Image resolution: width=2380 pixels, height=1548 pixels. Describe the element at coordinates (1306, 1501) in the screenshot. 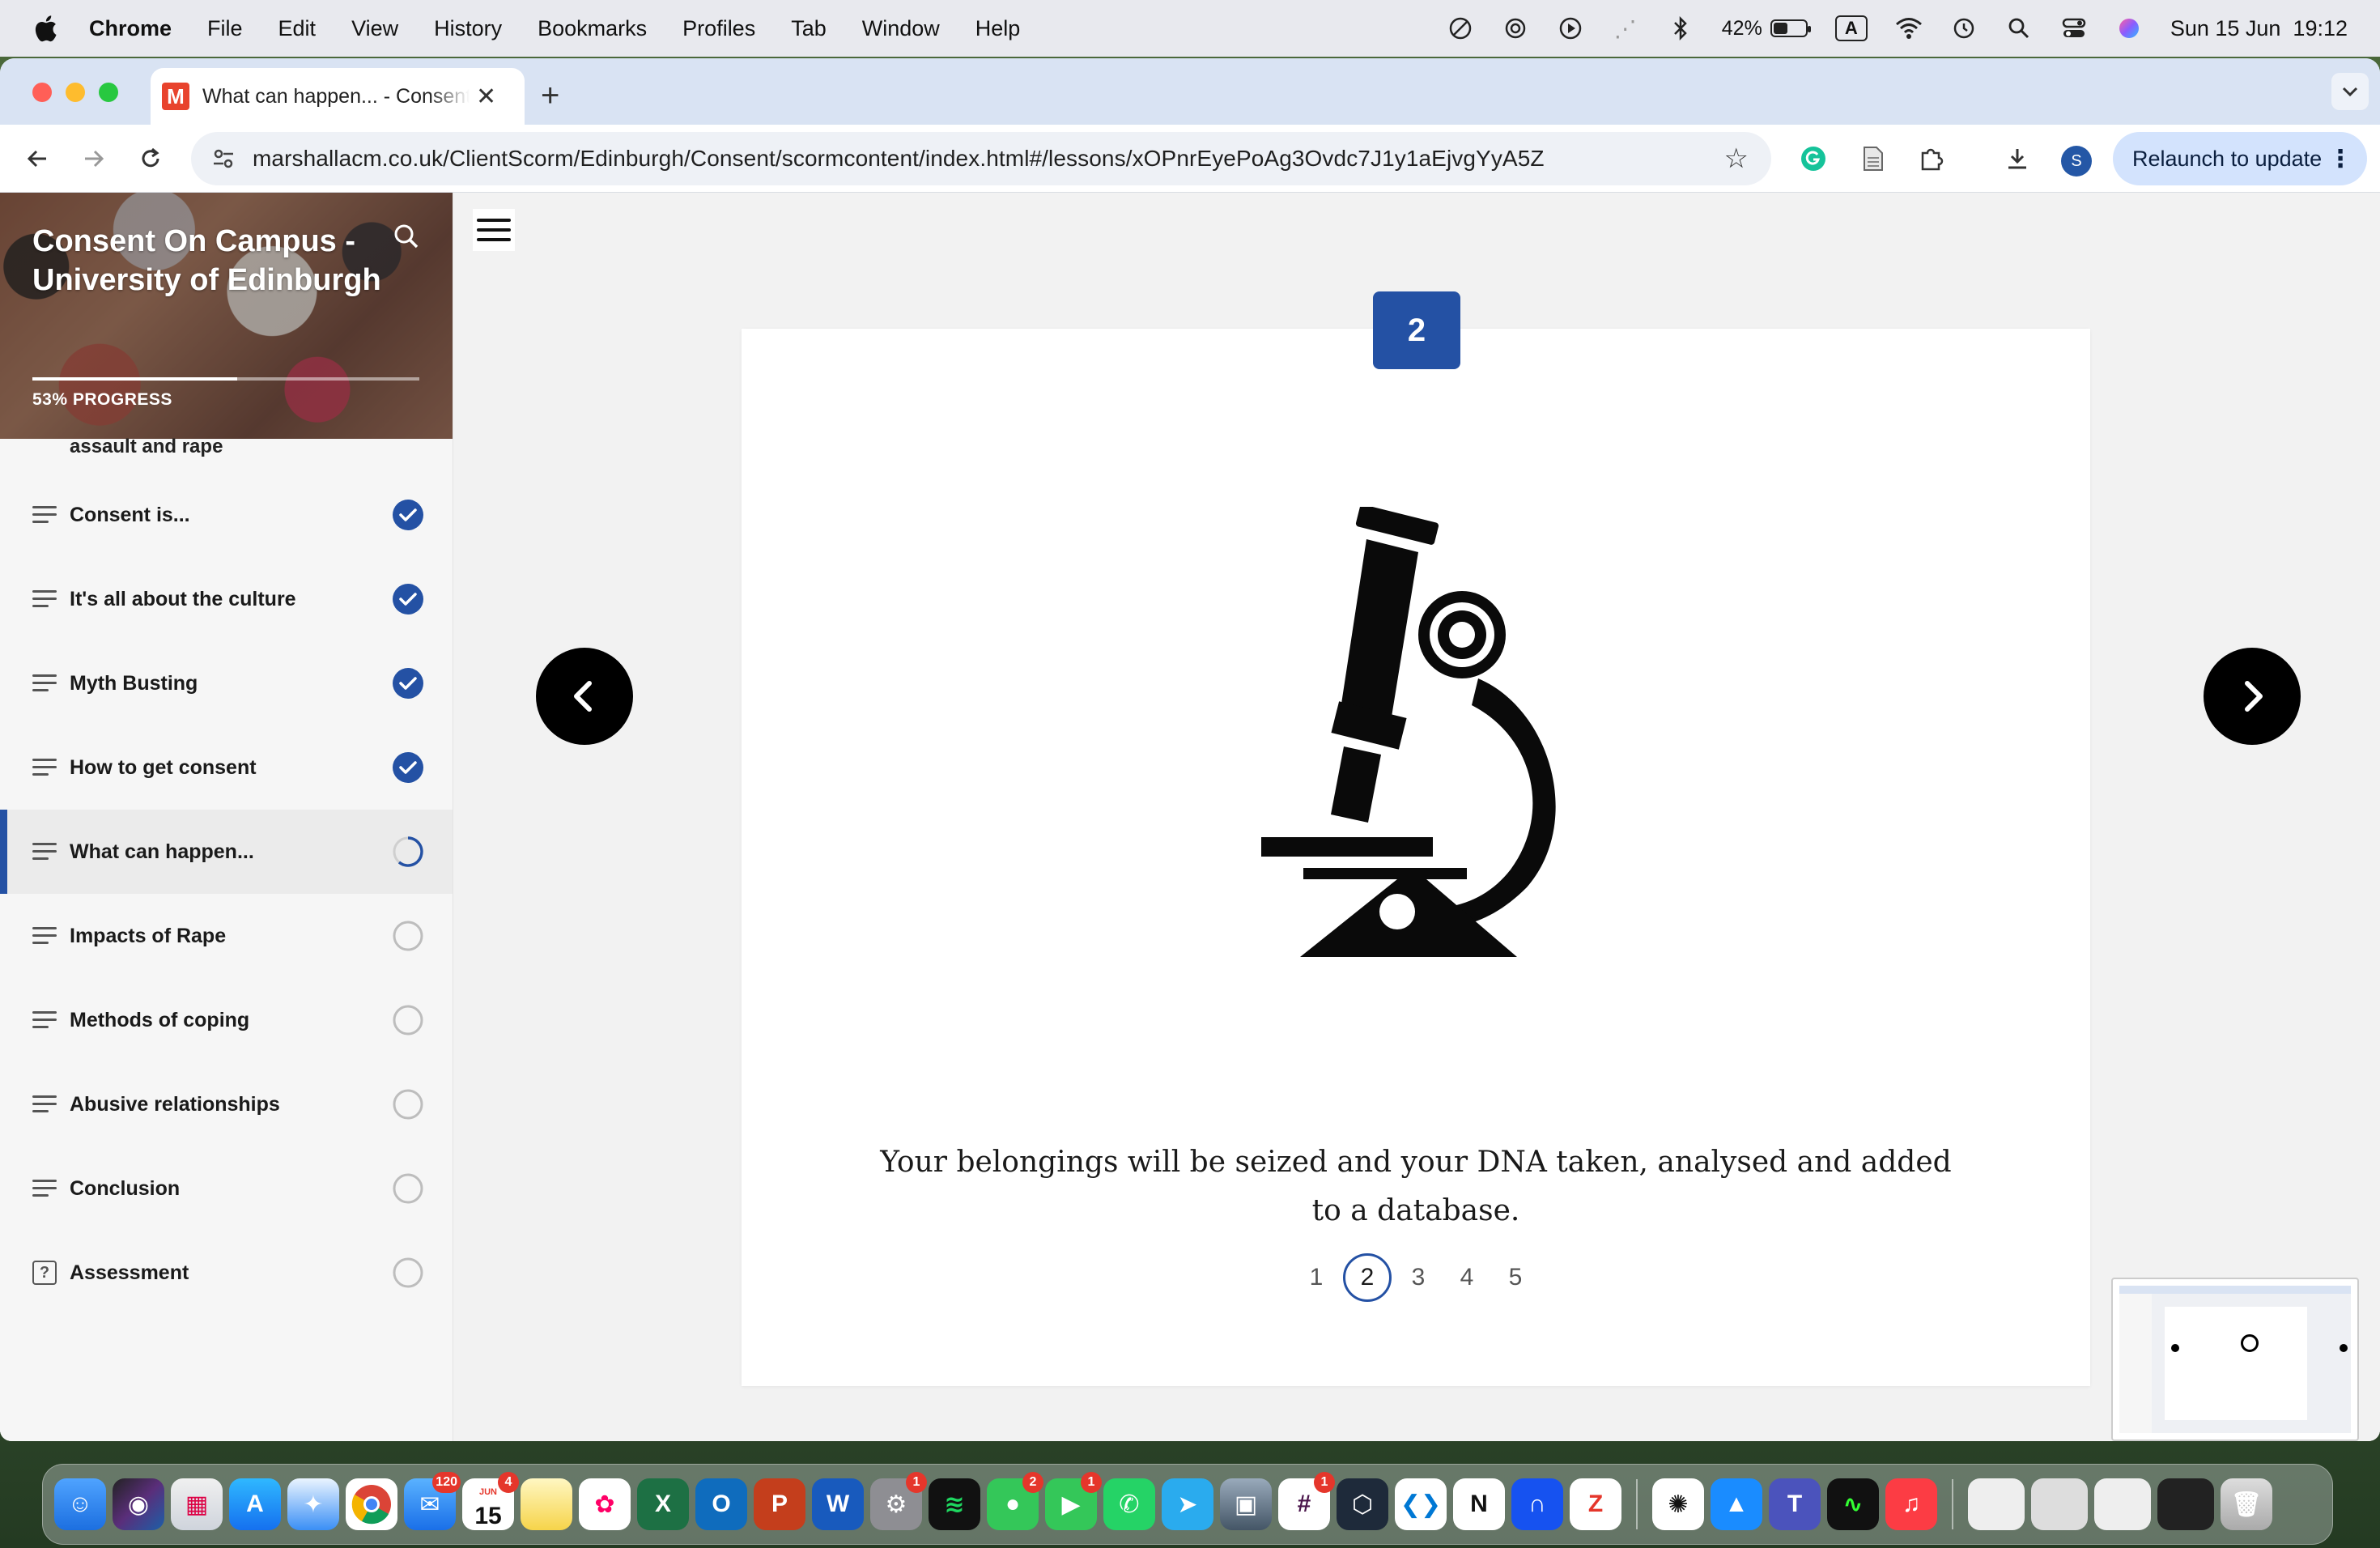

I see `slack-icon: #1` at that location.